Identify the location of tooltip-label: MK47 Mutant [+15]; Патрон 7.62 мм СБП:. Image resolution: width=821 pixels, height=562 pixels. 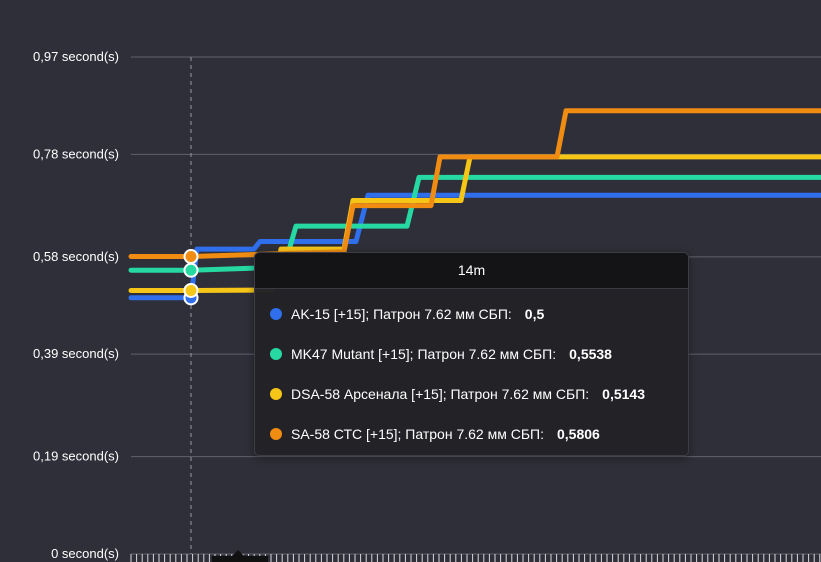
(424, 354).